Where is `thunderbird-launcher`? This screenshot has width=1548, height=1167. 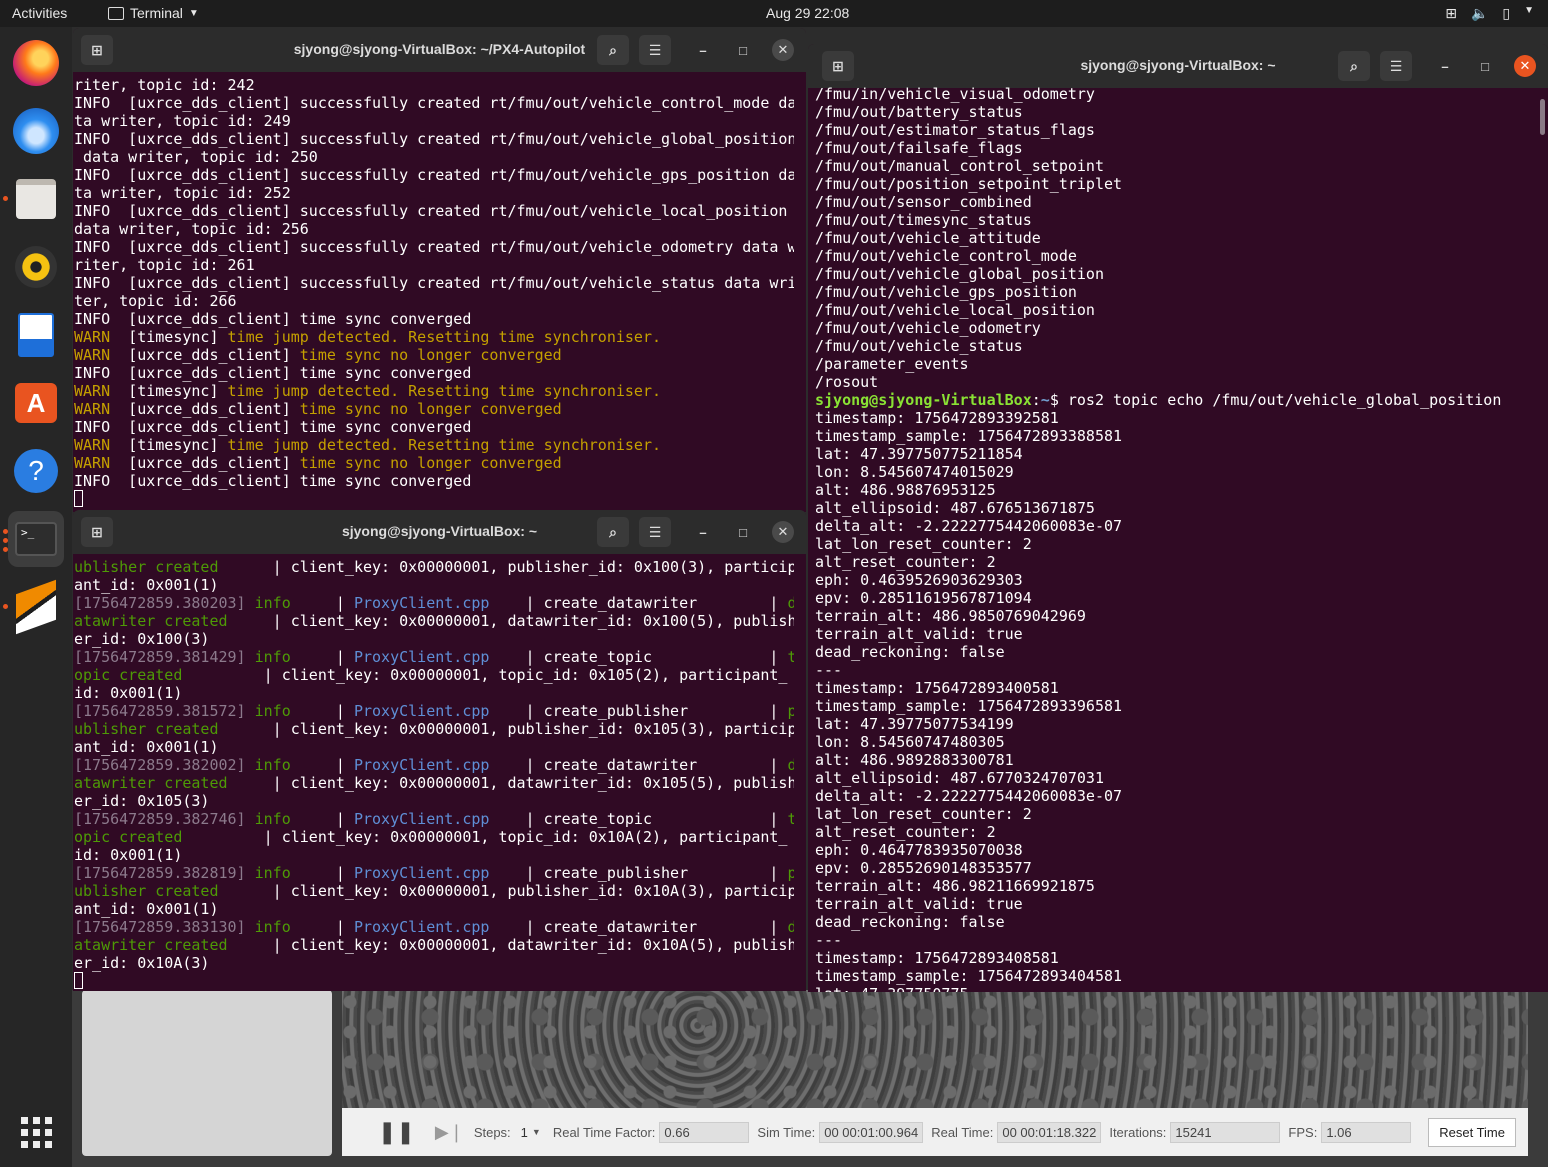 thunderbird-launcher is located at coordinates (36, 131).